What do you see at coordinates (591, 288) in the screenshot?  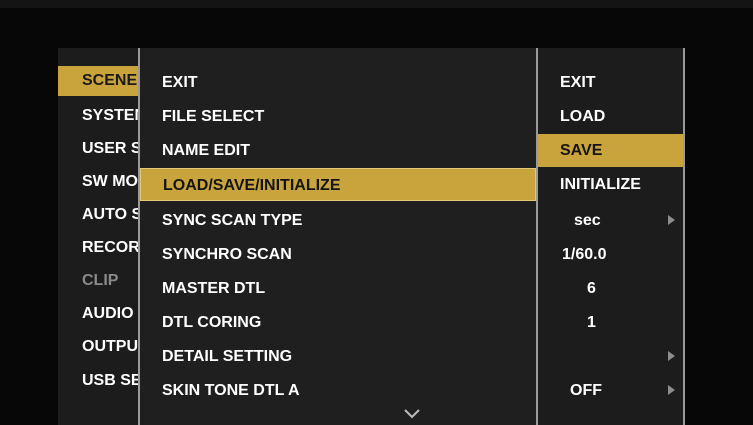 I see `master-dtl-value: 6` at bounding box center [591, 288].